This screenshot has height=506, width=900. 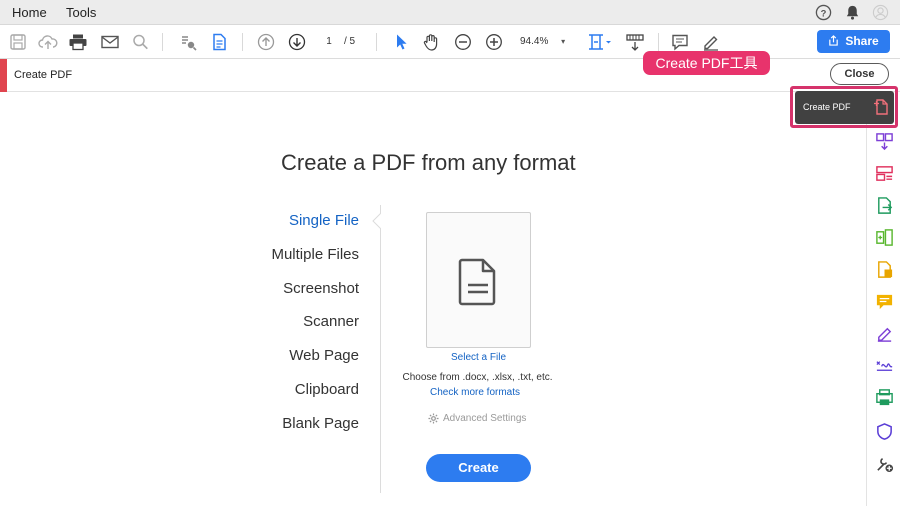 What do you see at coordinates (29, 12) in the screenshot?
I see `menu-home: Home` at bounding box center [29, 12].